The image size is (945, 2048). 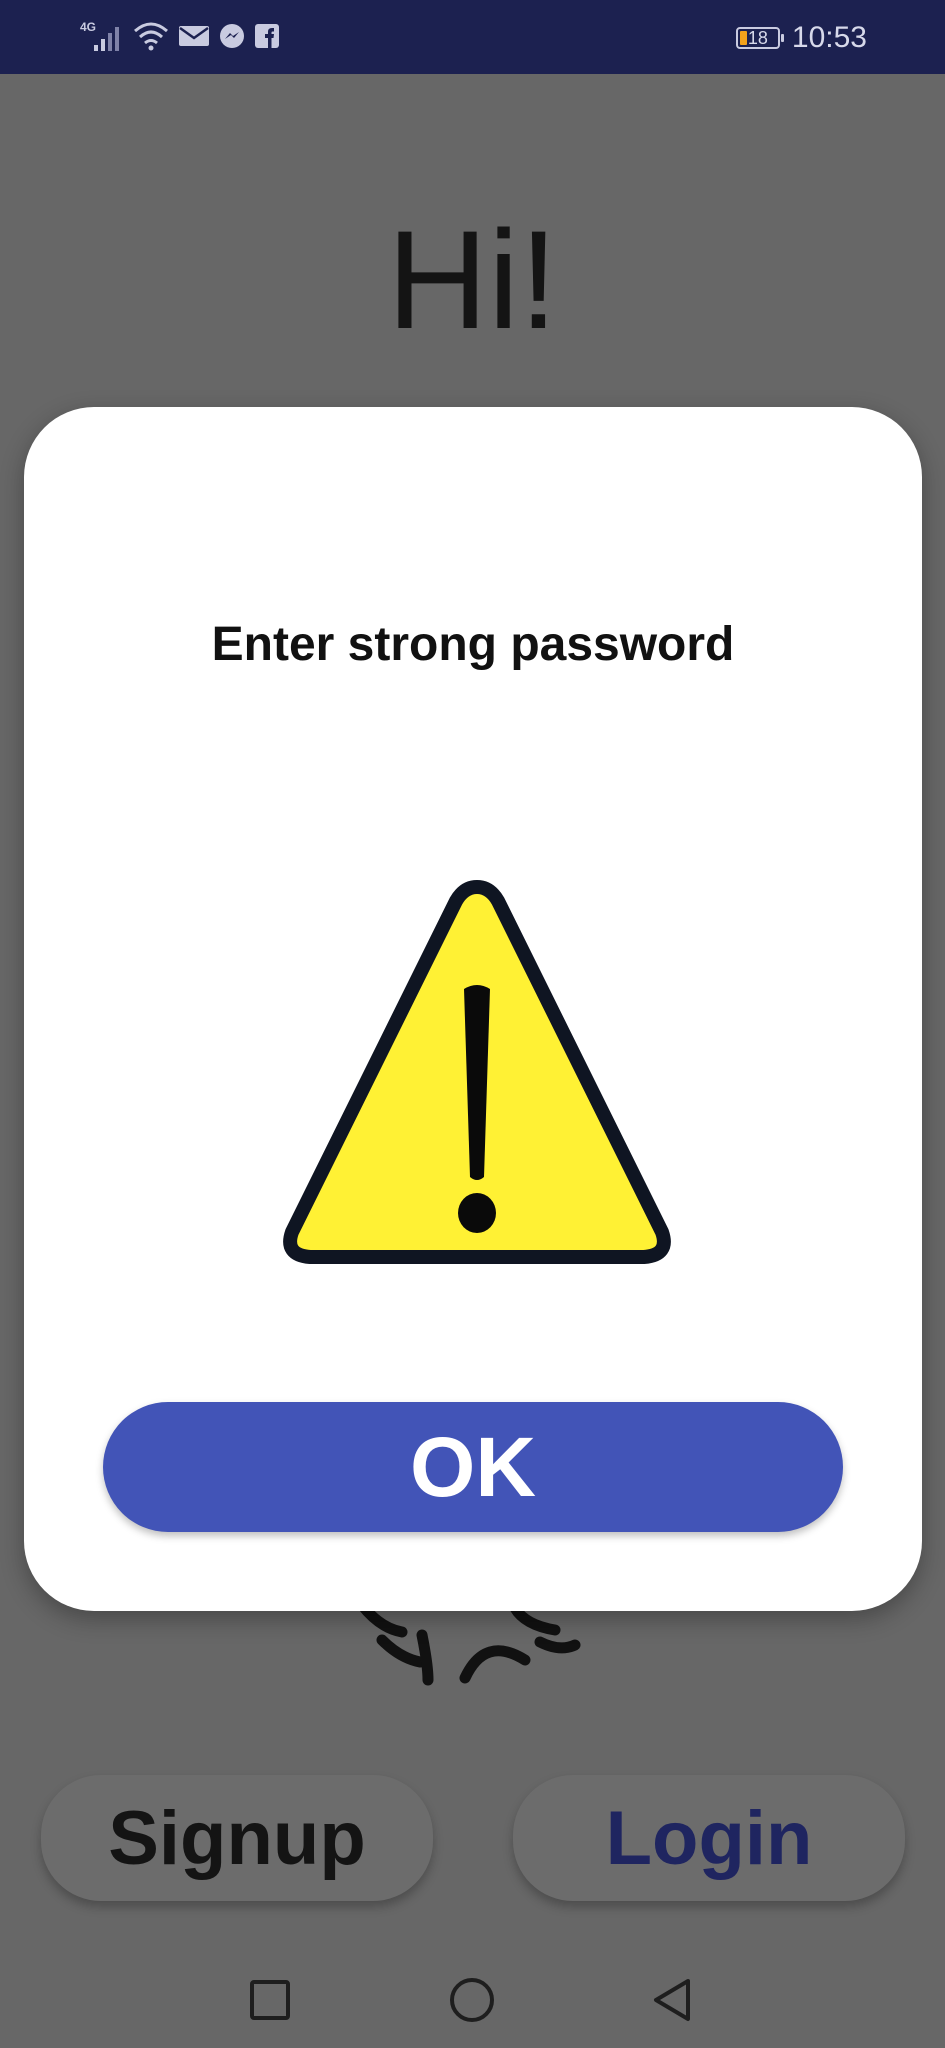 I want to click on facebook-icon, so click(x=267, y=38).